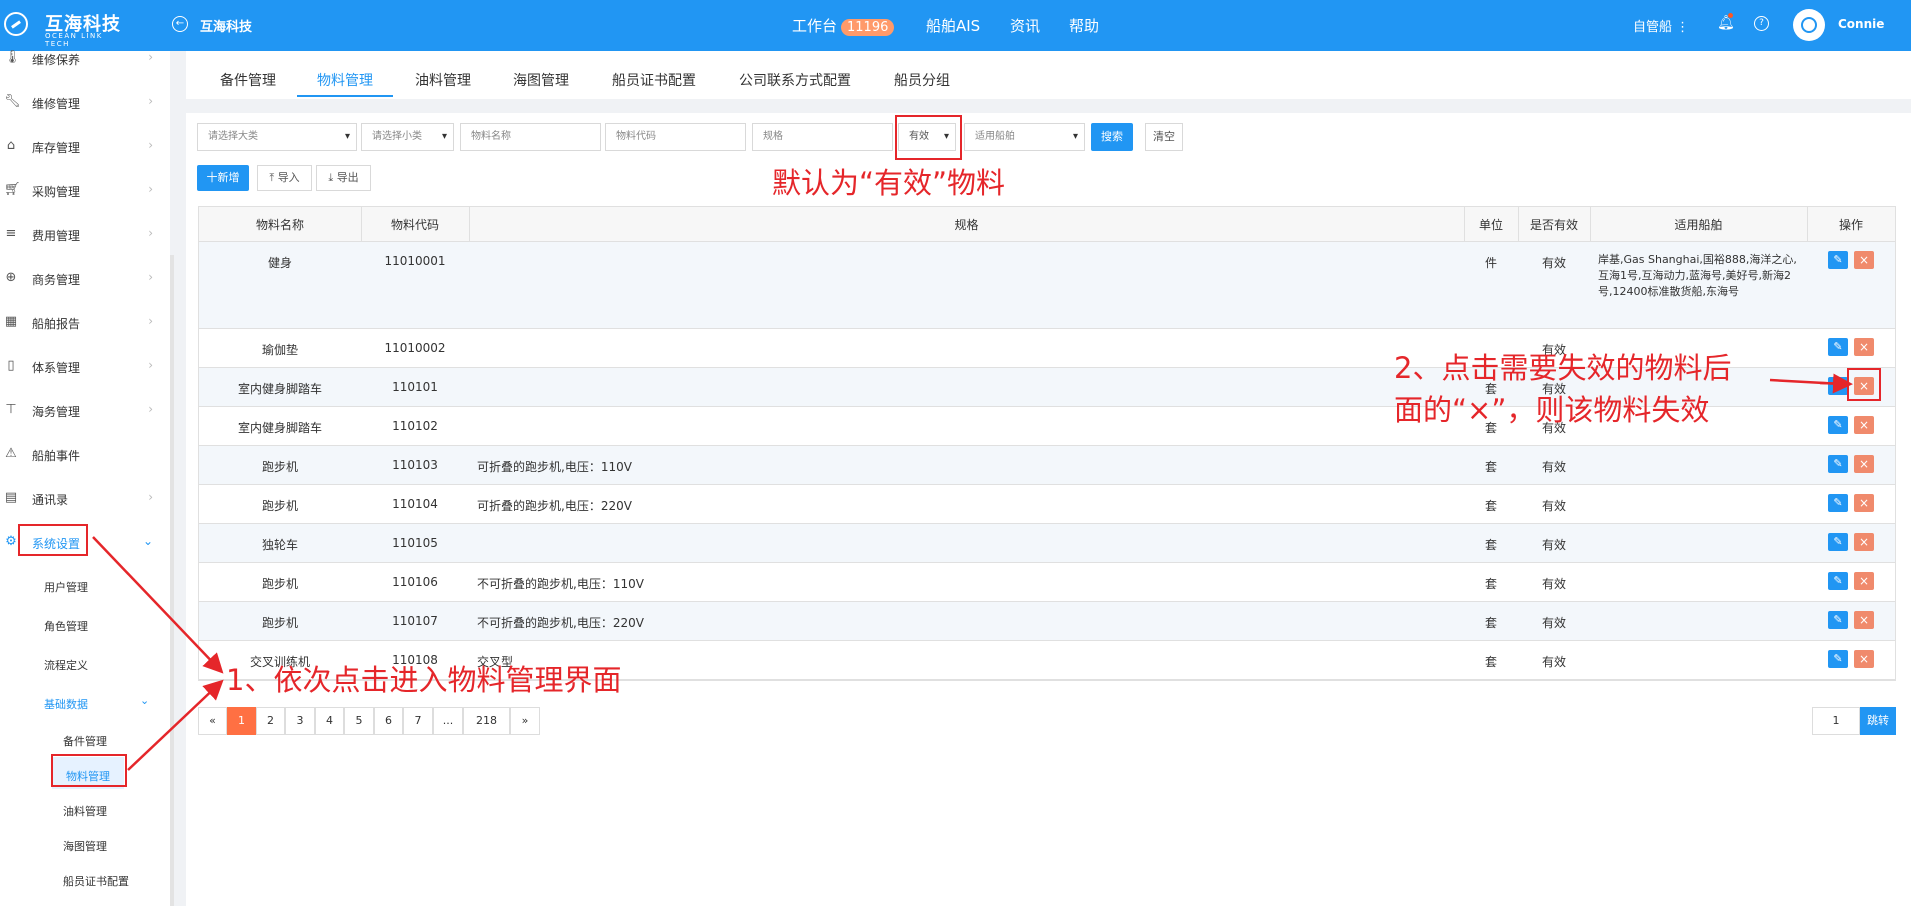 The image size is (1911, 906). I want to click on nav-workbench: 工作台 11196, so click(843, 25).